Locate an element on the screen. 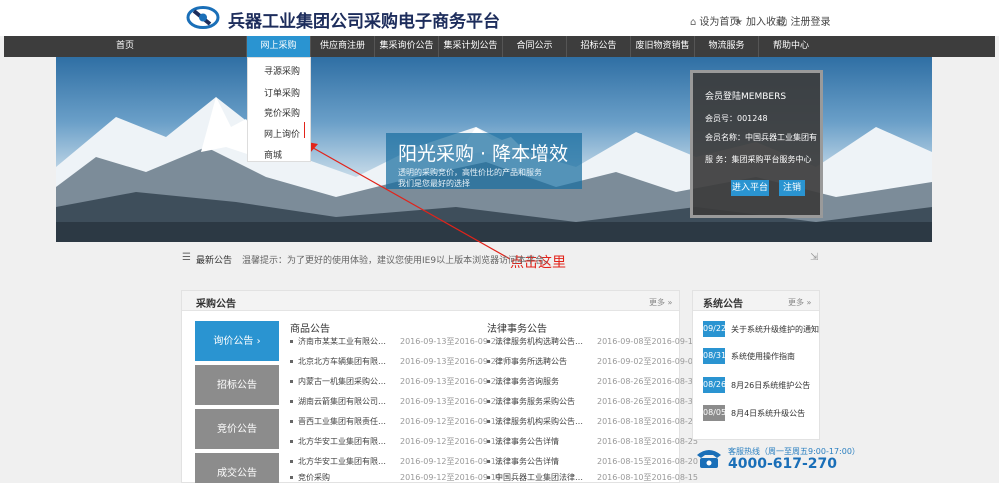  notice-text: 温馨提示：为了更好的使用体验，建议您使用IE9以上版本浏览器访问本平台。 is located at coordinates (397, 259).